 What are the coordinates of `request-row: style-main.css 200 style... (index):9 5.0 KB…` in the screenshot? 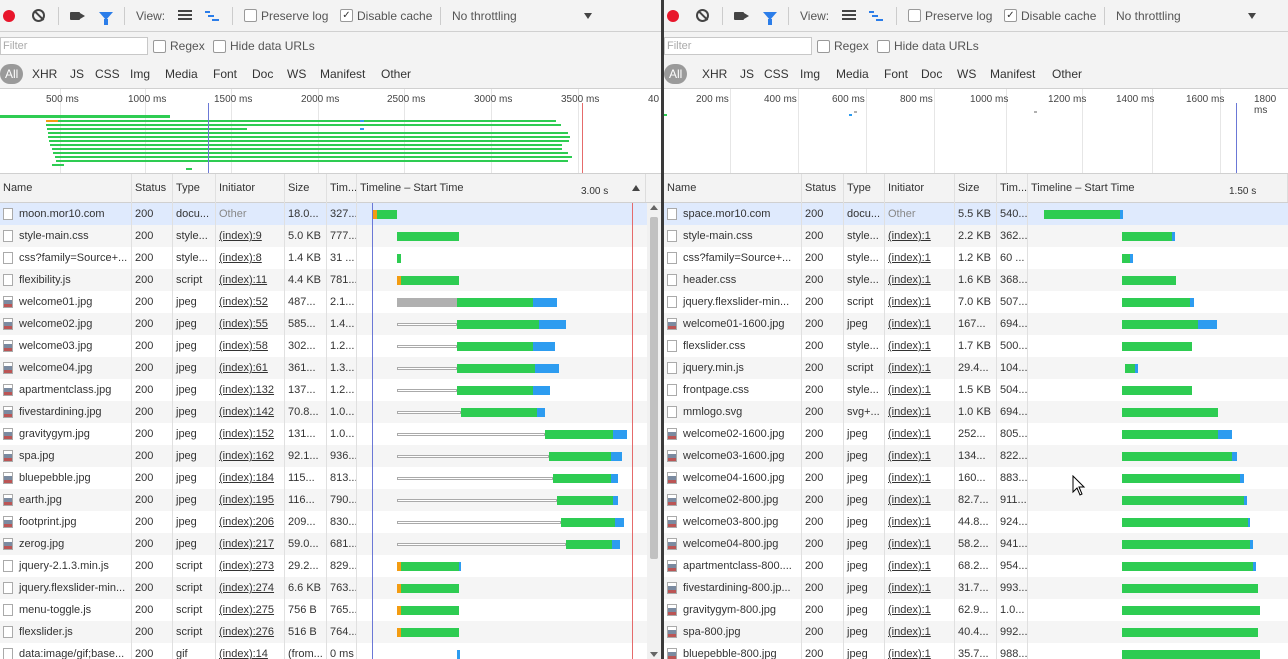 It's located at (330, 236).